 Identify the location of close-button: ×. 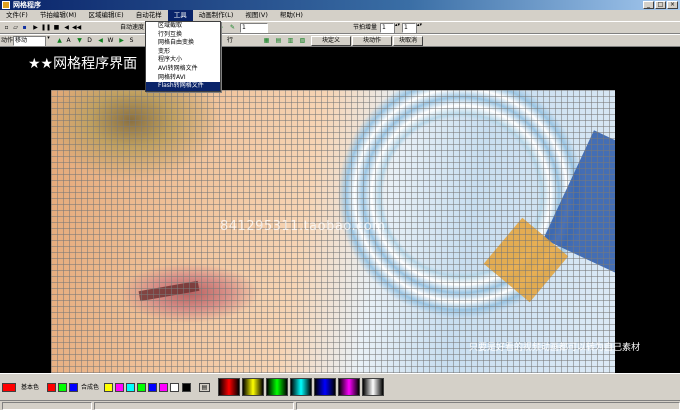
(672, 5).